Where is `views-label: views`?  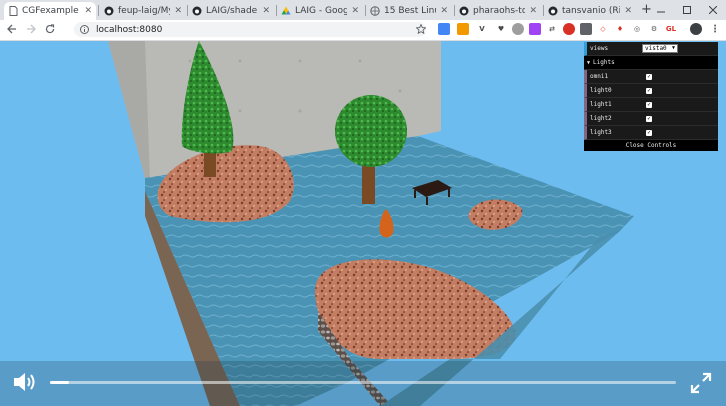
views-label: views is located at coordinates (599, 48).